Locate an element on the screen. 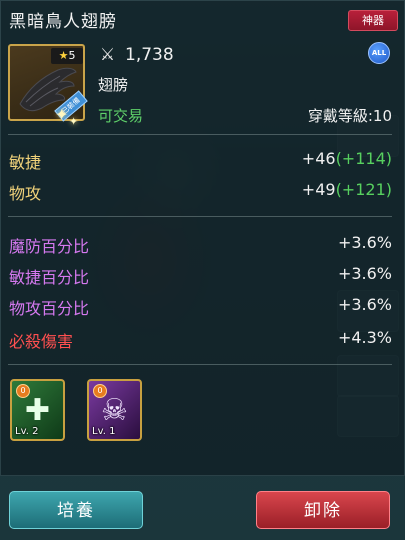 The width and height of the screenshot is (405, 540). skill-slot-skull: 0 ☠ Lv. 1 is located at coordinates (114, 410).